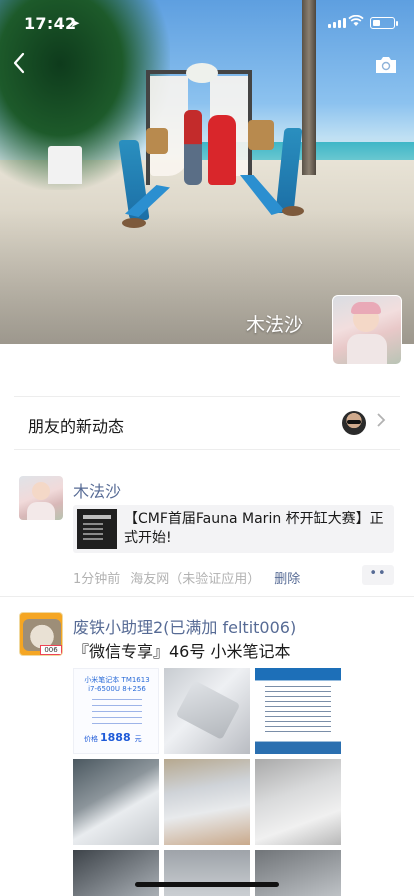 The image size is (414, 896). What do you see at coordinates (182, 651) in the screenshot?
I see `post-text: 『微信专享』46号 小米笔记本` at bounding box center [182, 651].